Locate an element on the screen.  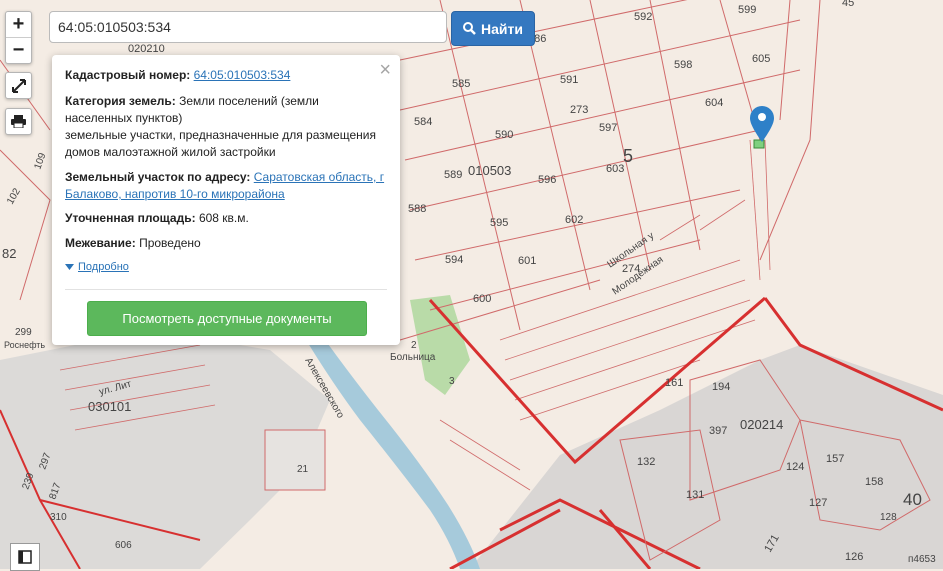
zoom-out-button: − is located at coordinates (18, 50).